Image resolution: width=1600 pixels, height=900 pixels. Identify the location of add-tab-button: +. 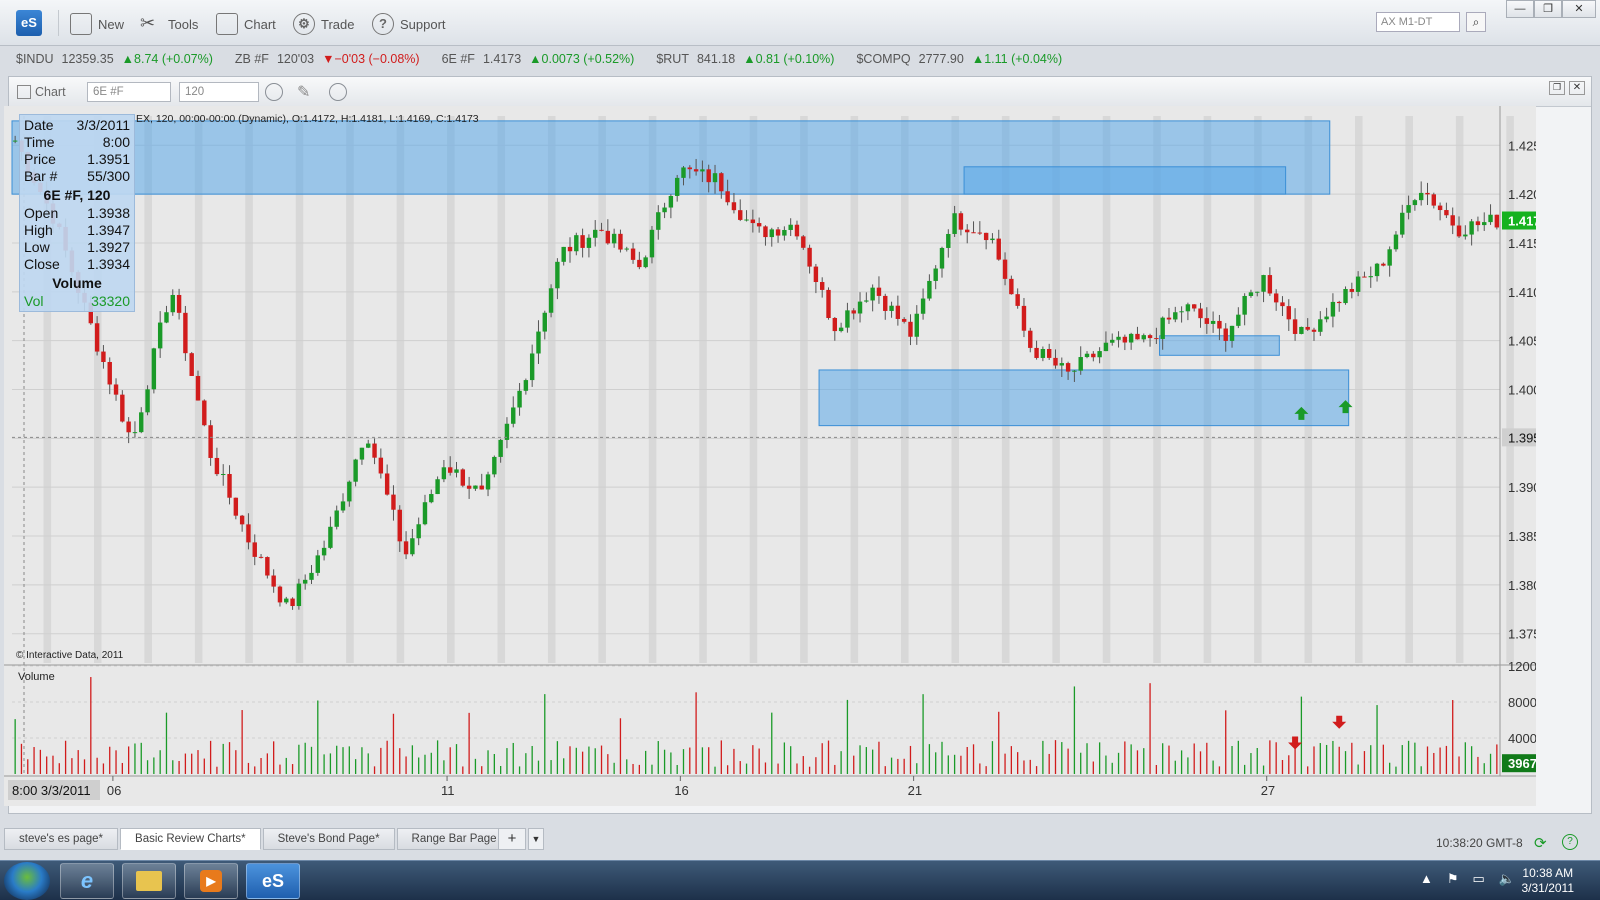
(512, 839).